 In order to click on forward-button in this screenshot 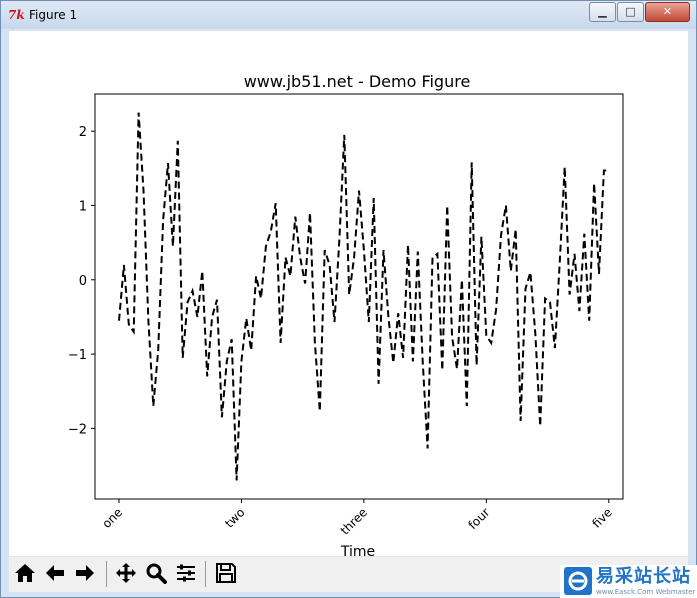, I will do `click(85, 573)`.